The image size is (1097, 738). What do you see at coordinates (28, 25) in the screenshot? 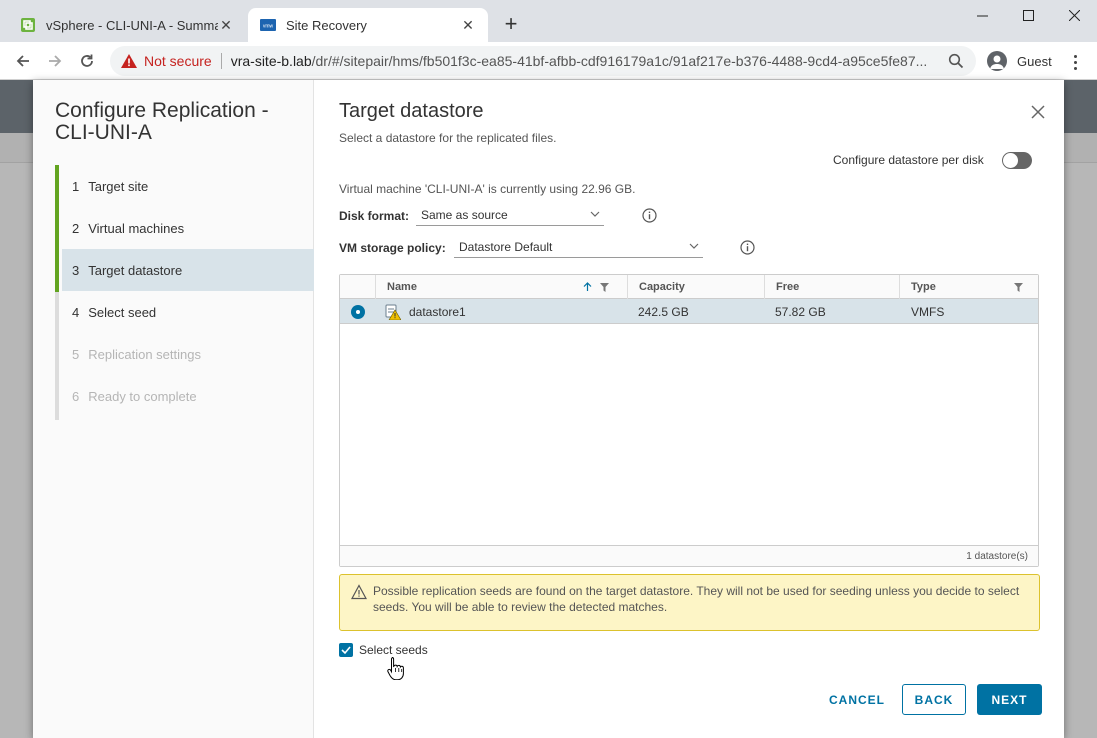
I see `vsphere-favicon-icon` at bounding box center [28, 25].